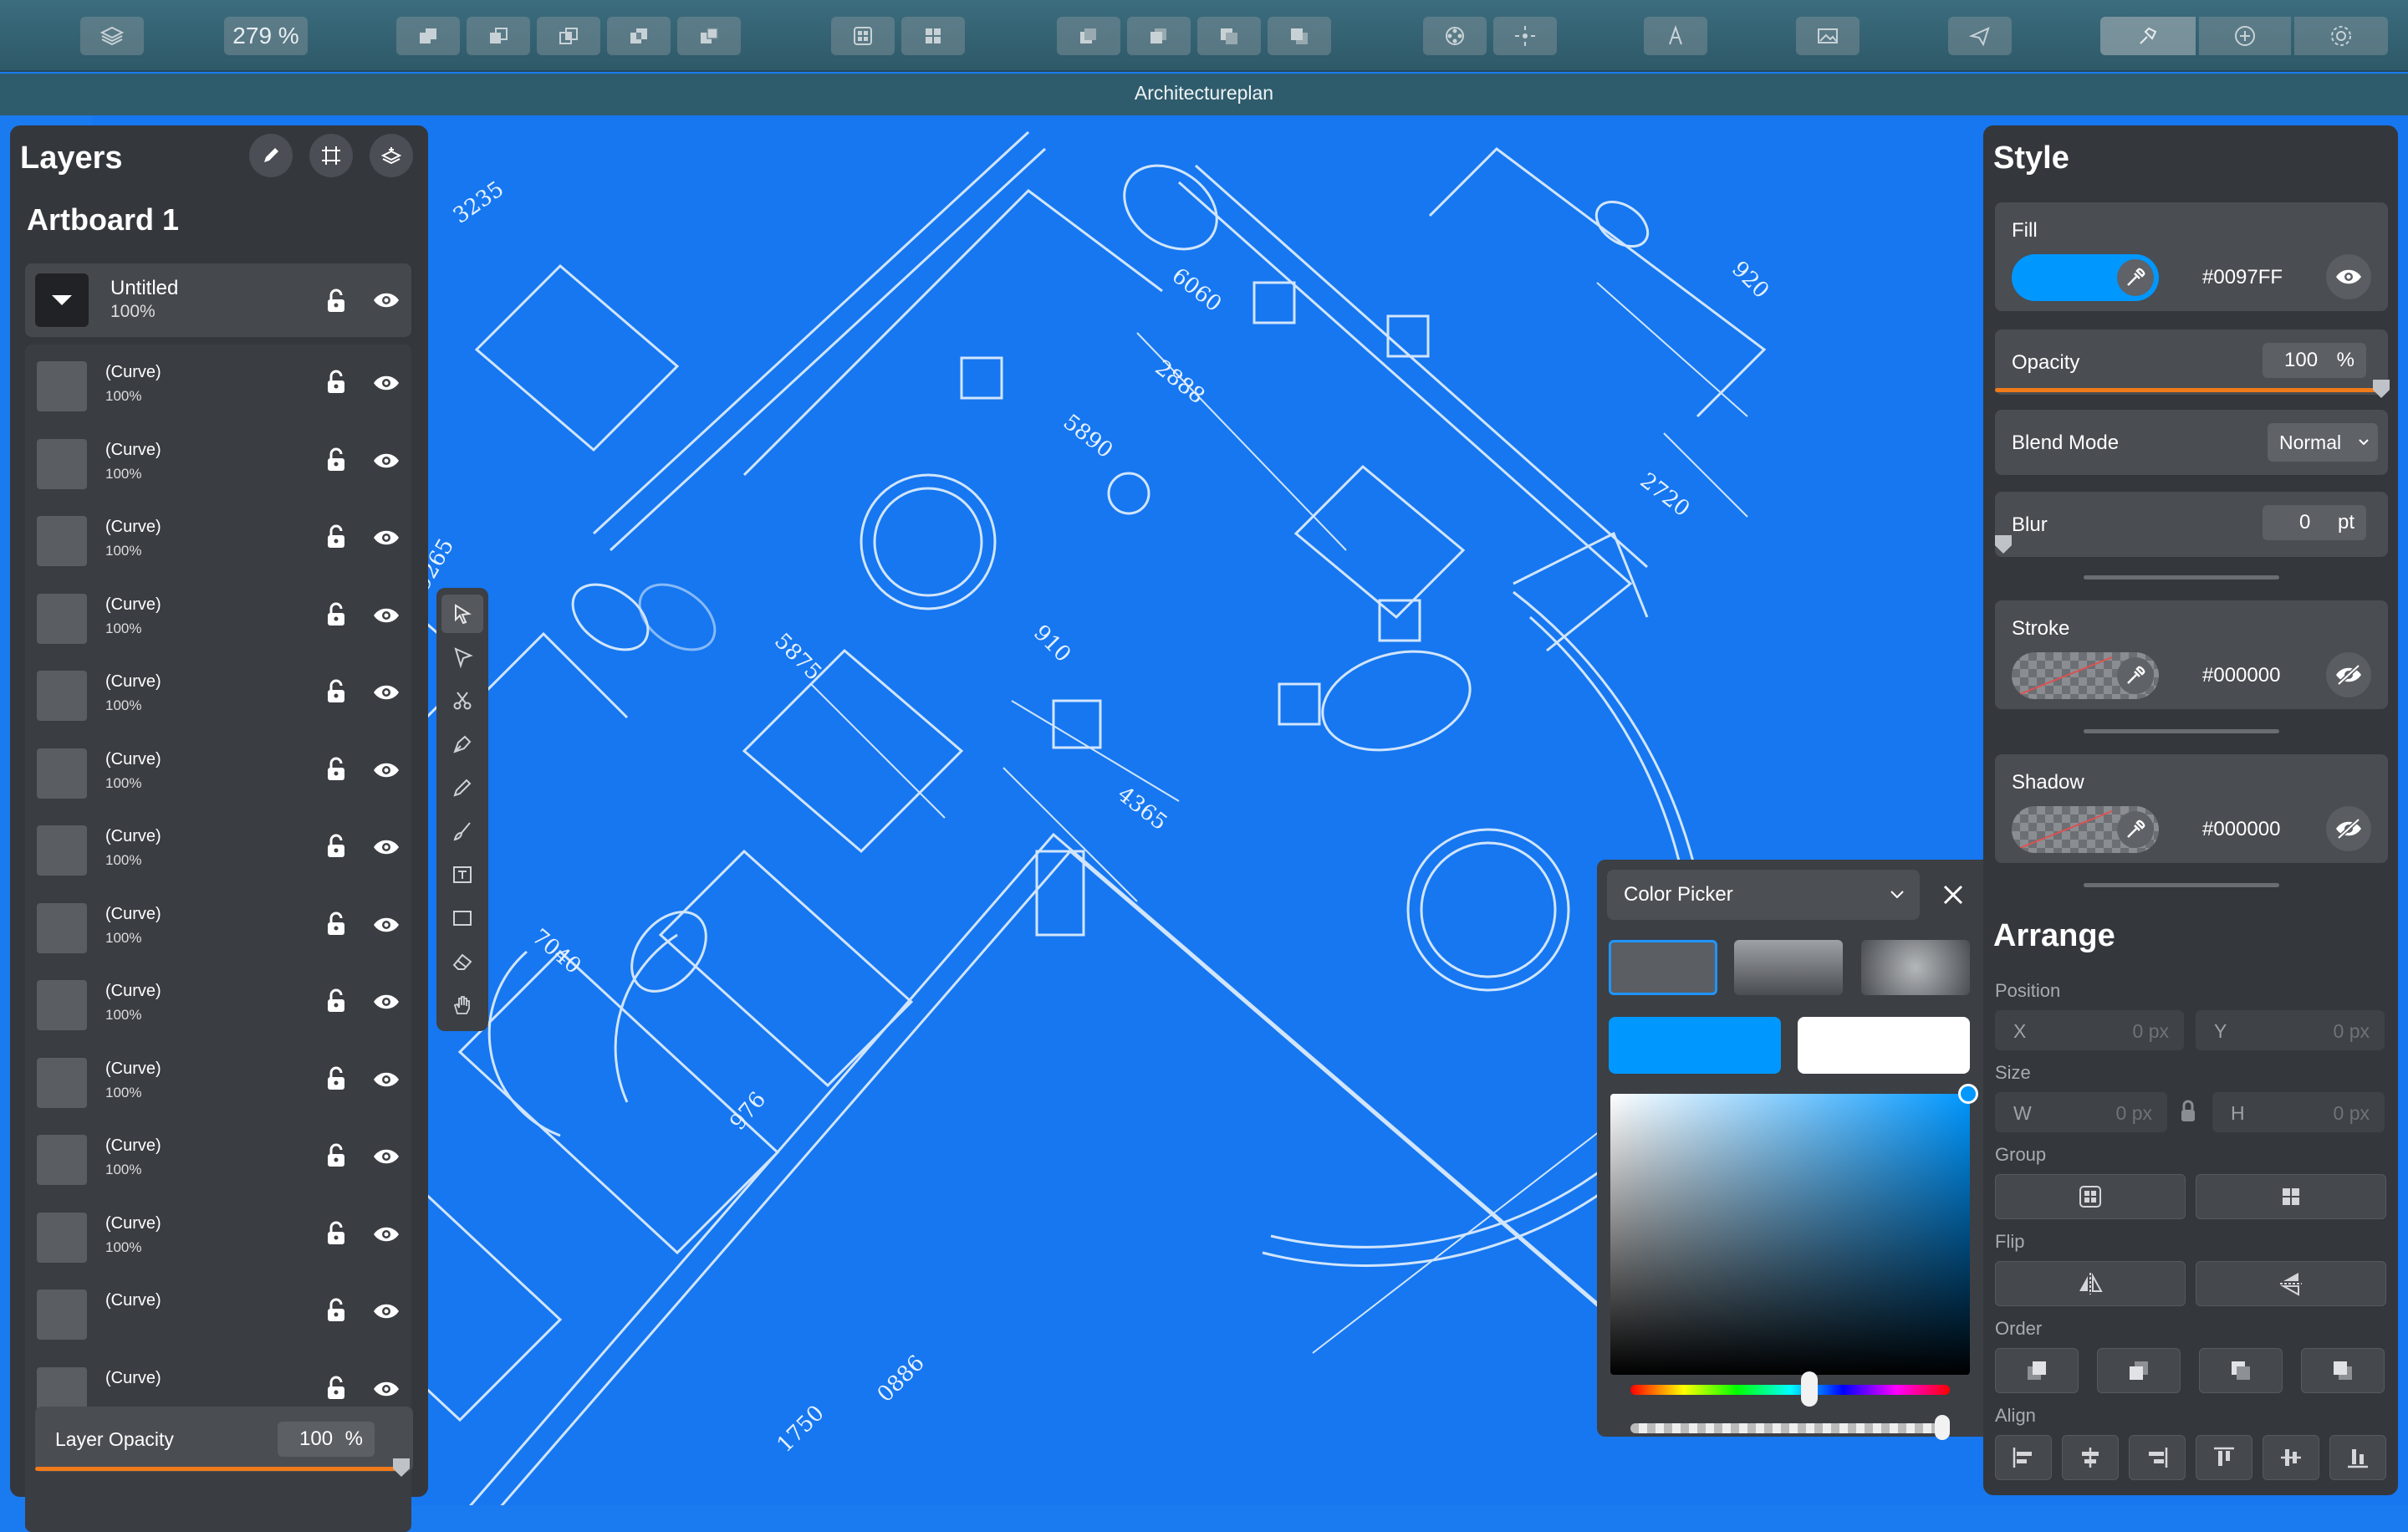 This screenshot has height=1532, width=2408. What do you see at coordinates (2349, 674) in the screenshot?
I see `stroke-visibility-toggle` at bounding box center [2349, 674].